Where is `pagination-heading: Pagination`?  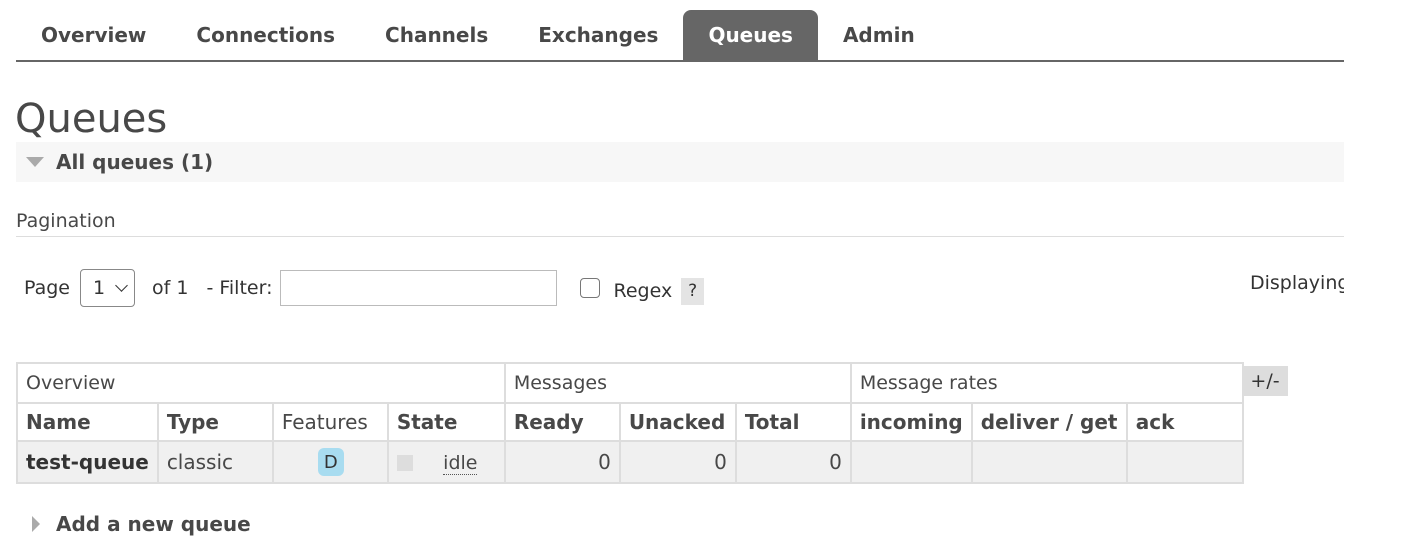 pagination-heading: Pagination is located at coordinates (680, 223).